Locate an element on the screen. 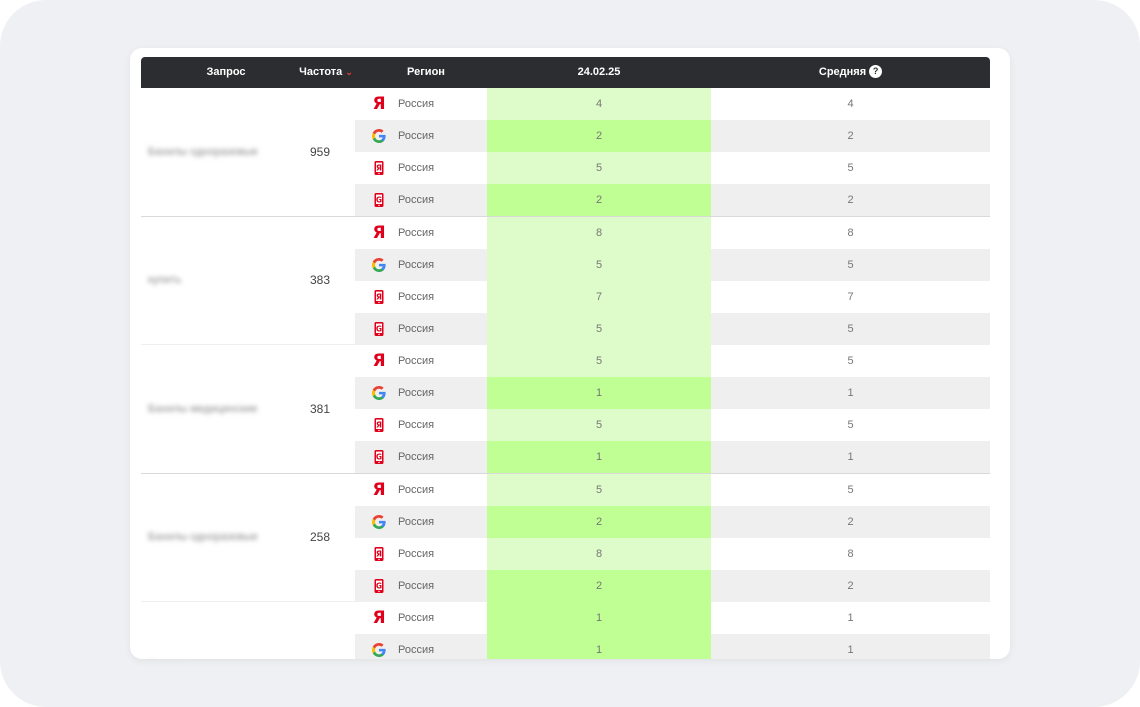  date-position-cell: 4 is located at coordinates (599, 104).